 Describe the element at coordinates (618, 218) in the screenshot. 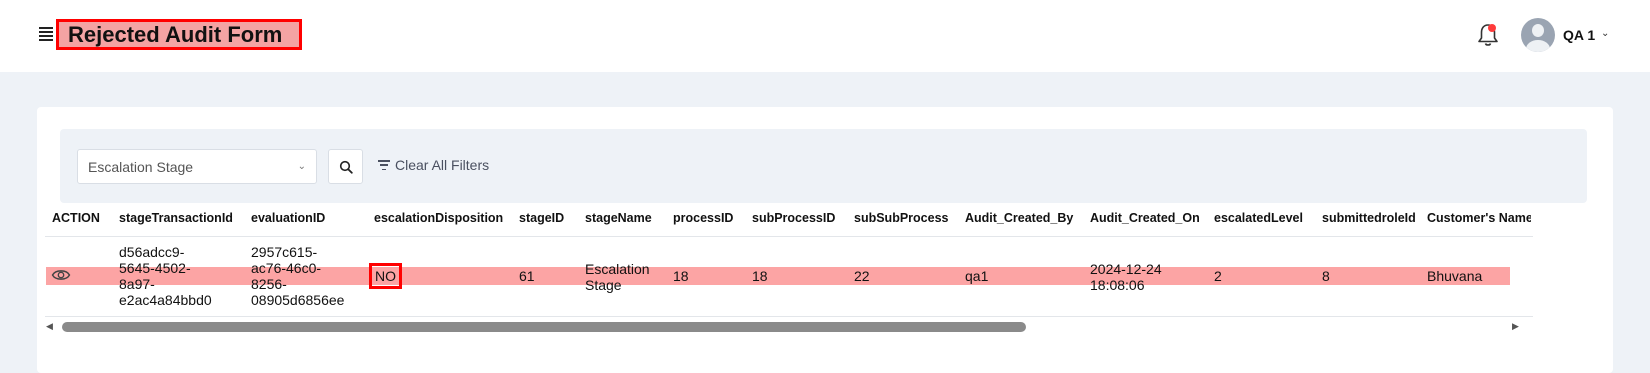

I see `column-header-stage-name: stageName` at that location.